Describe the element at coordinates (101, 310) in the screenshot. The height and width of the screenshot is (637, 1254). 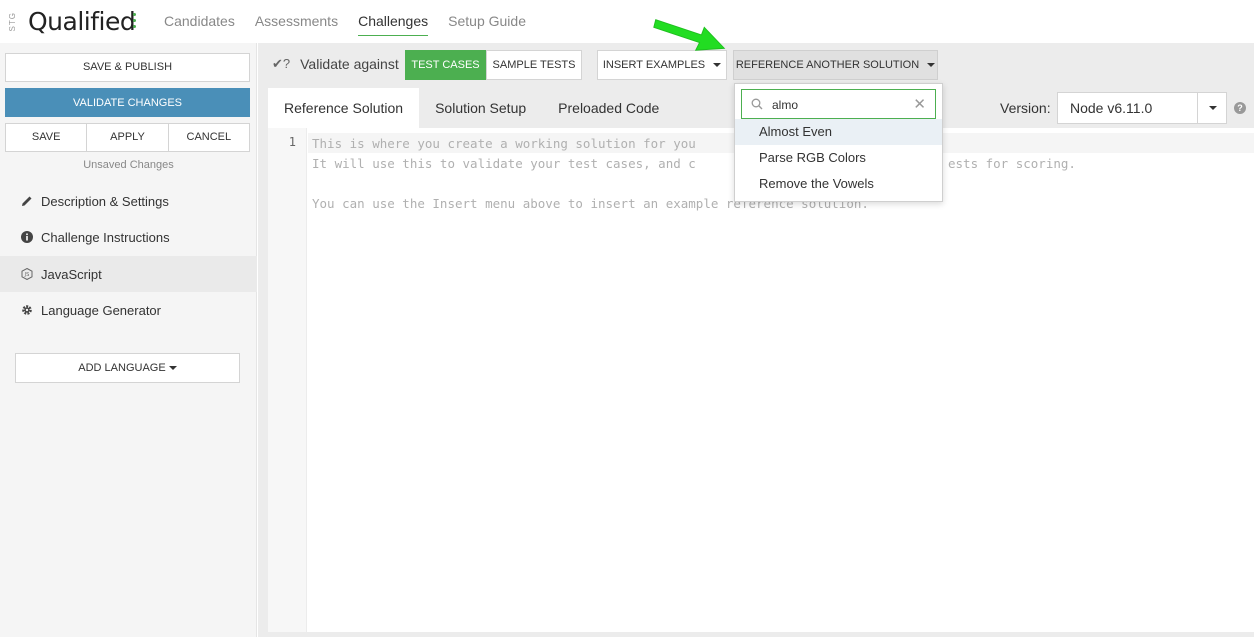
I see `sidebar-item-label: Language Generator` at that location.